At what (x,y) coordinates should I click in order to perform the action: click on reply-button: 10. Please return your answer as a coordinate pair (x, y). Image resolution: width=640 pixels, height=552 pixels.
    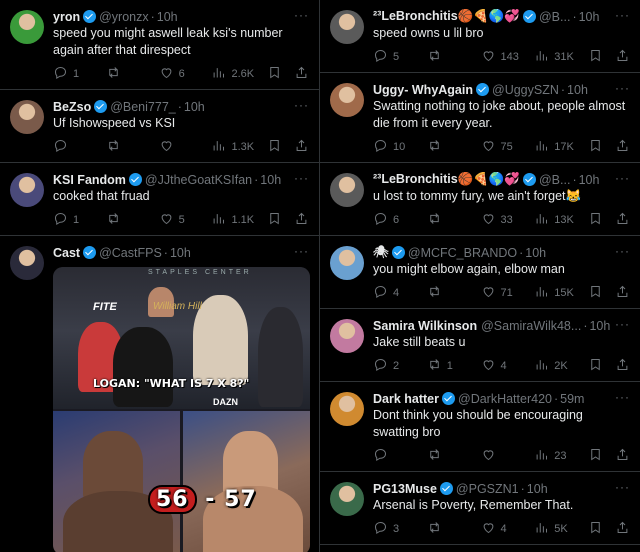
    Looking at the image, I should click on (393, 147).